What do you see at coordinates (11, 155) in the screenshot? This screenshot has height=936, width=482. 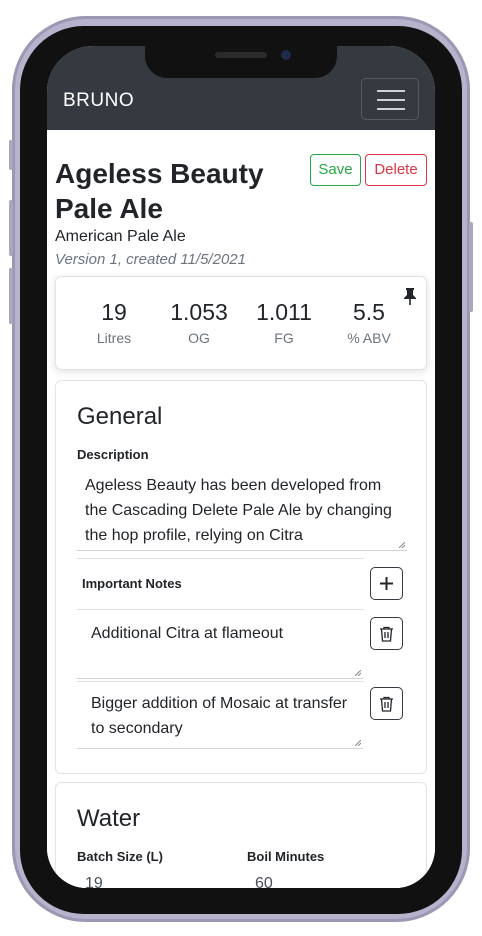 I see `phone-mute-switch` at bounding box center [11, 155].